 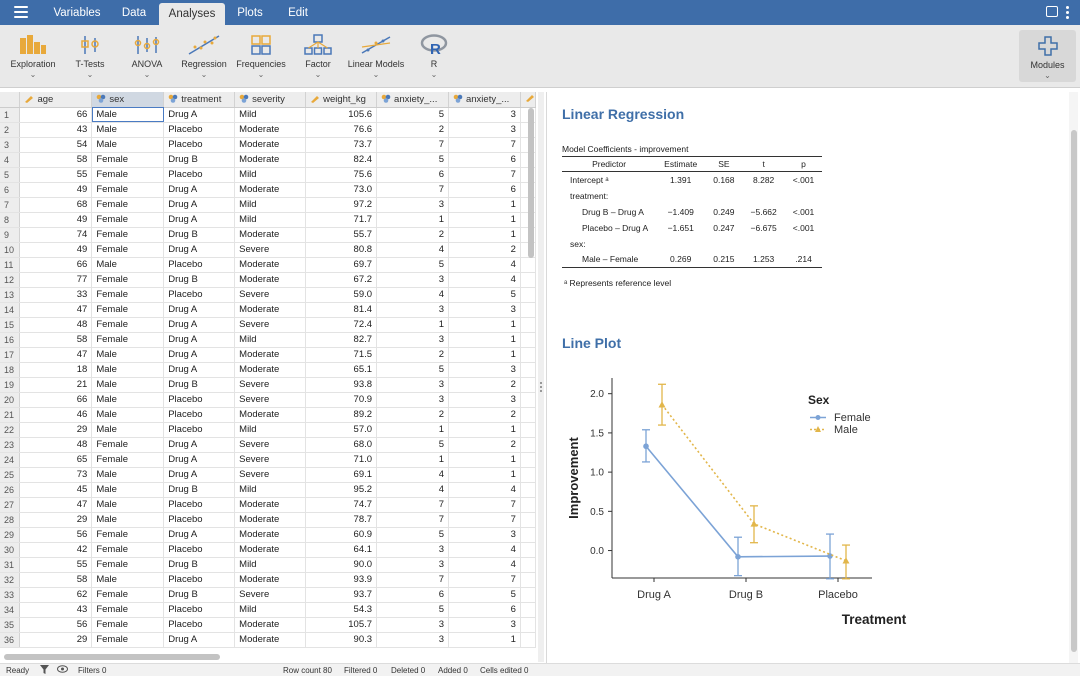 I want to click on vertical-scrollbar, so click(x=531, y=183).